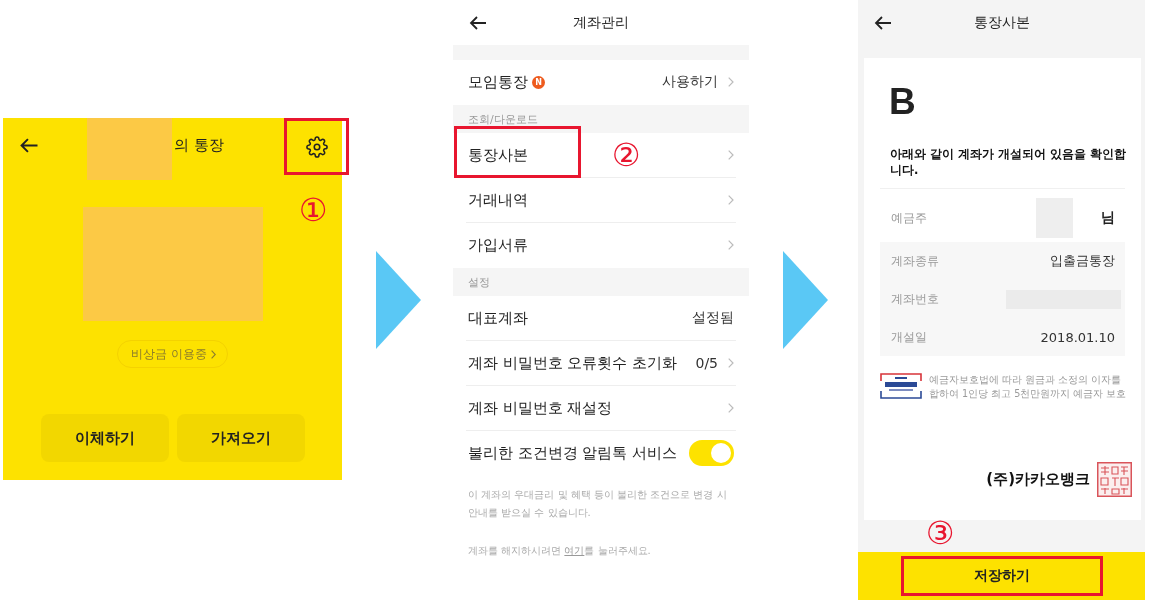 This screenshot has width=1170, height=600. What do you see at coordinates (540, 408) in the screenshot?
I see `menu-item-label: 계좌 비밀번호 재설정` at bounding box center [540, 408].